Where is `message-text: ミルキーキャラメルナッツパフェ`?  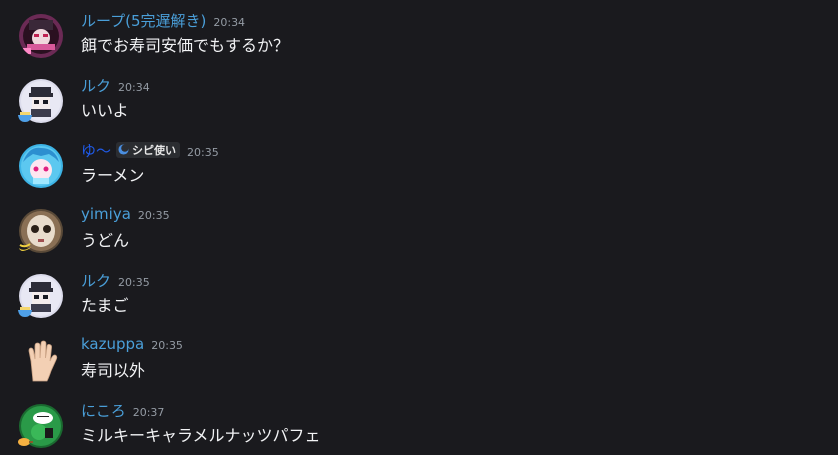 message-text: ミルキーキャラメルナッツパフェ is located at coordinates (201, 435).